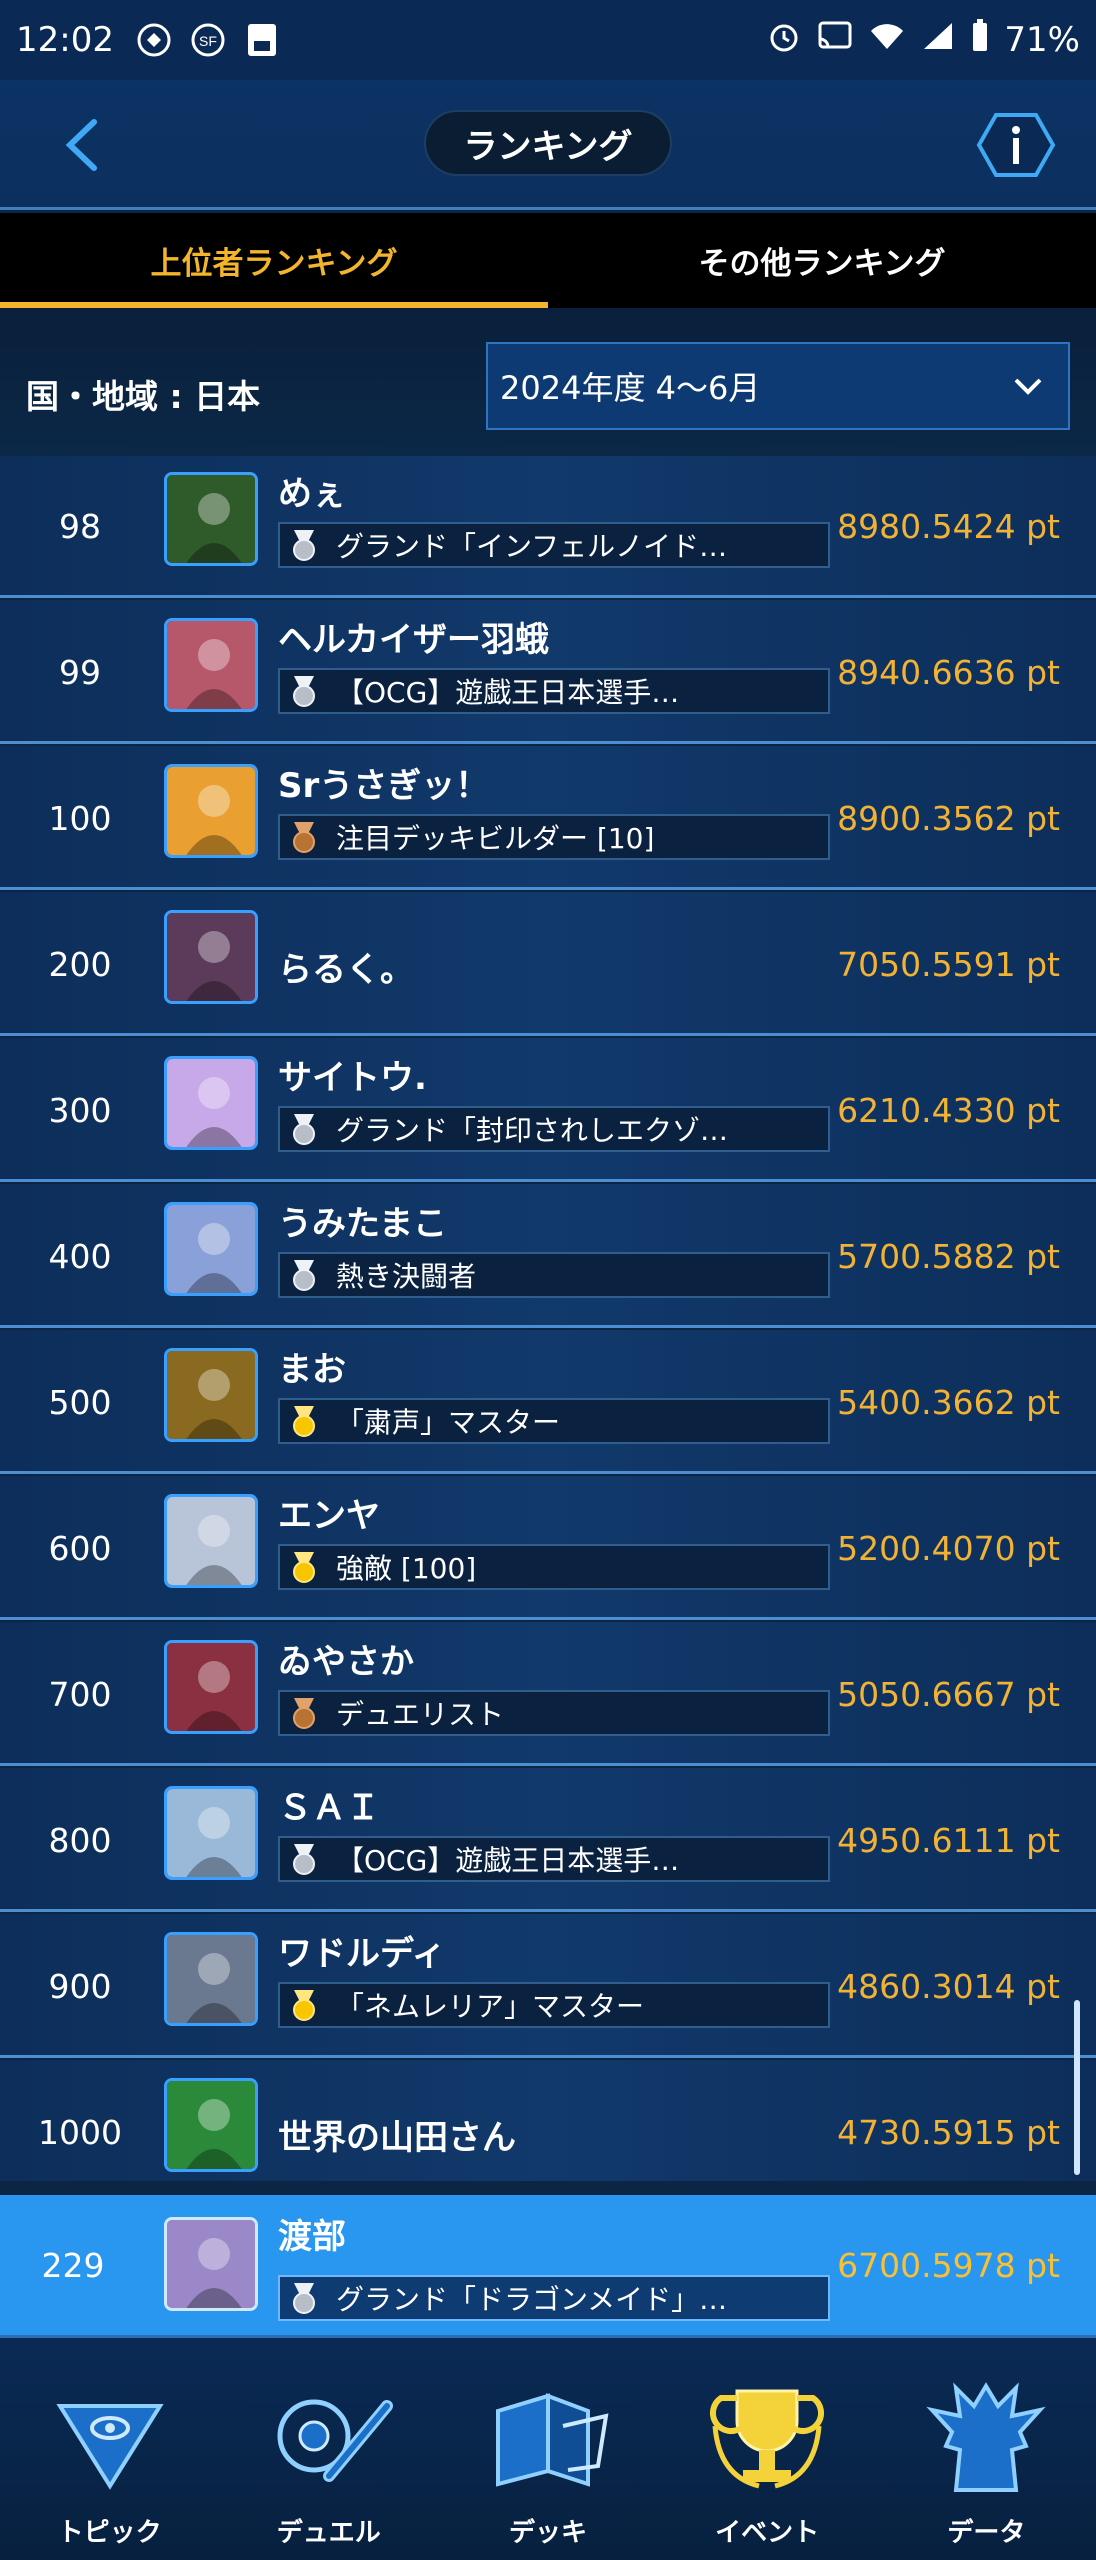 This screenshot has height=2560, width=1096. Describe the element at coordinates (948, 964) in the screenshot. I see `ranking-points: 7050.5591 pt` at that location.